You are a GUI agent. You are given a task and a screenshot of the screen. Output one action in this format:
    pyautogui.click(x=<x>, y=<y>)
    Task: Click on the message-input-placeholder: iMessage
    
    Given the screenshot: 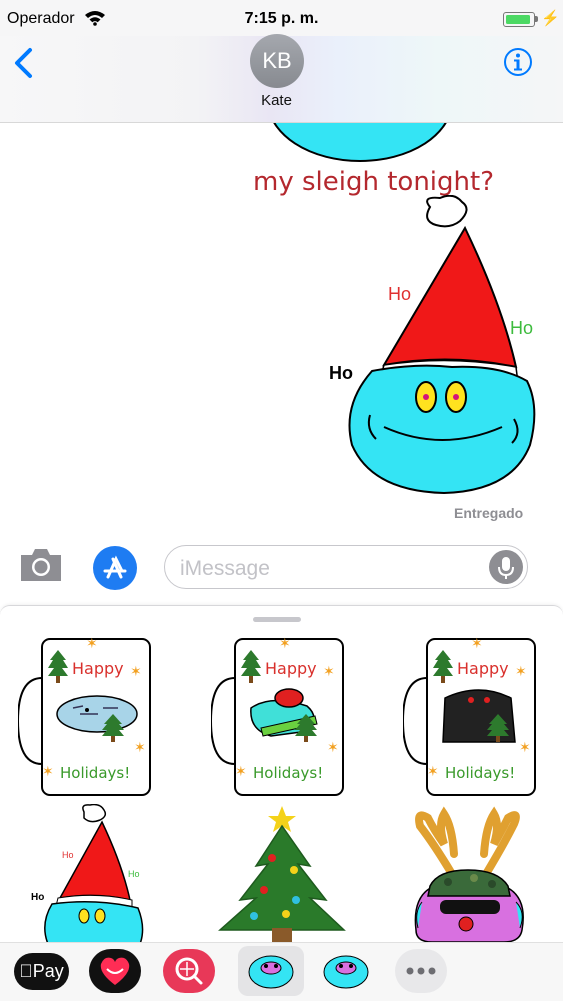 What is the action you would take?
    pyautogui.click(x=225, y=568)
    